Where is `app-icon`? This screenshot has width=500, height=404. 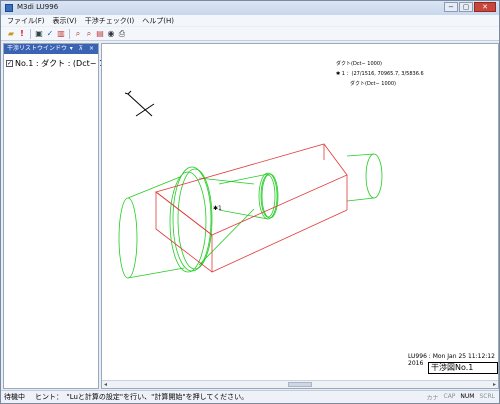
app-icon is located at coordinates (9, 8).